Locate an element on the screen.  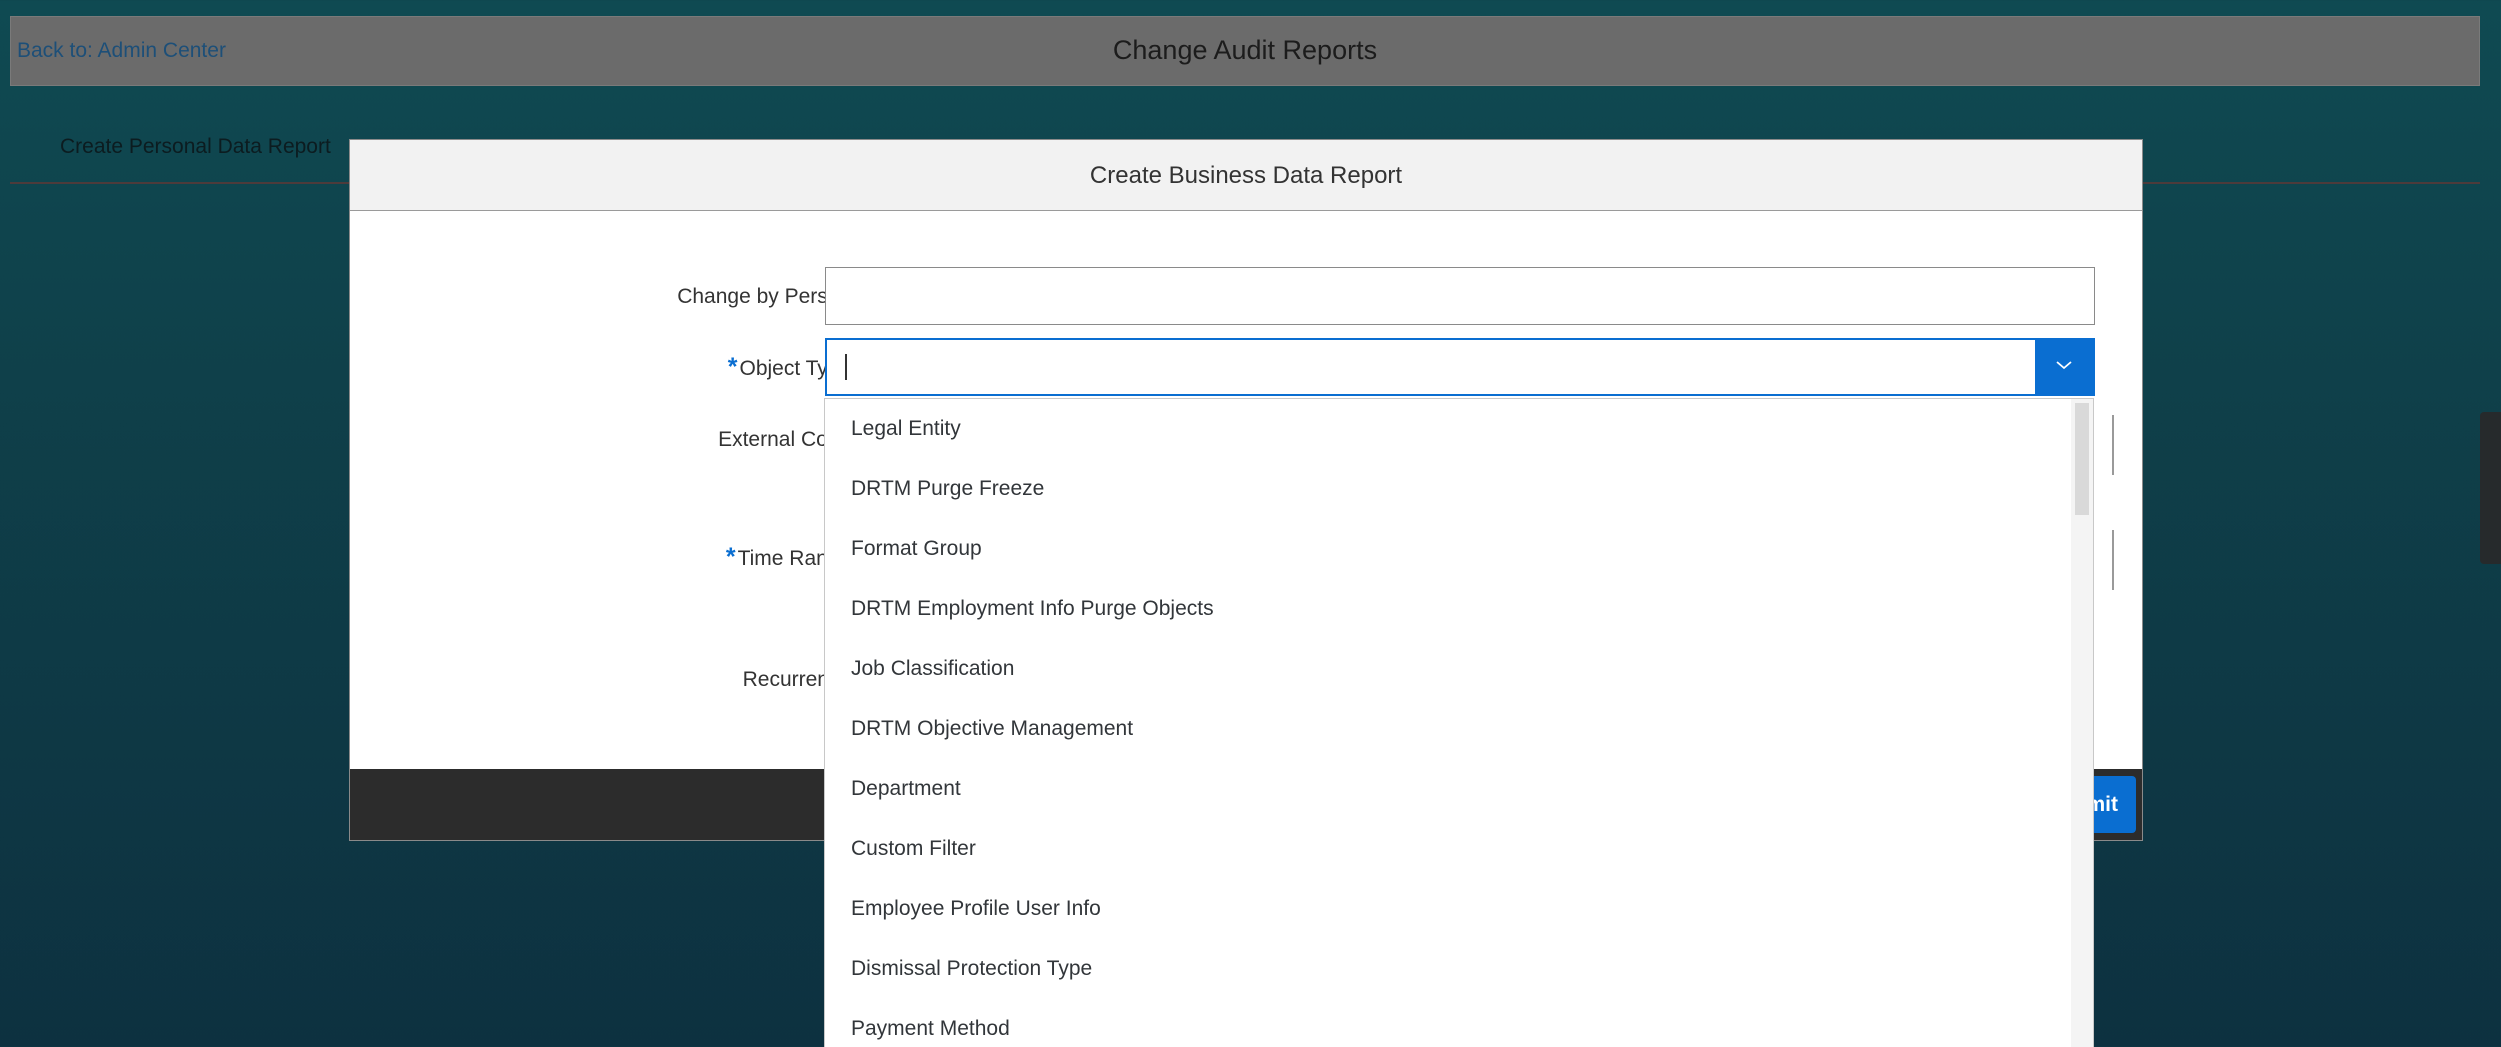
time-range-input-edge is located at coordinates (2113, 560).